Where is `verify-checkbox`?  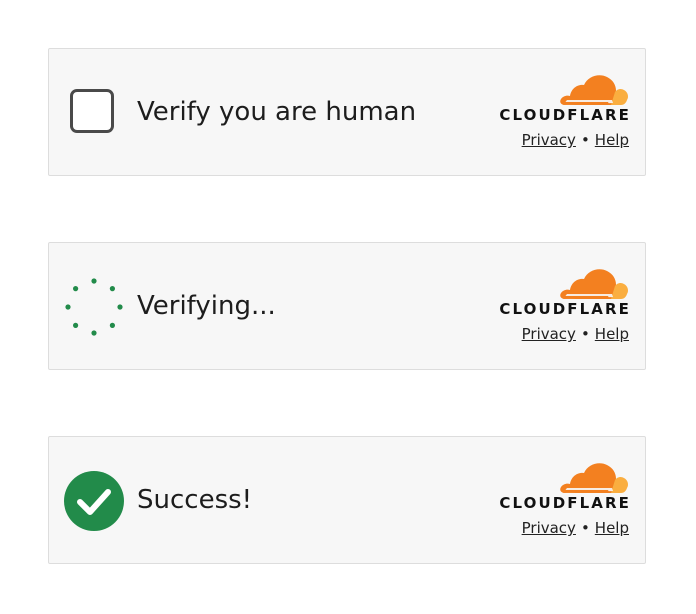 verify-checkbox is located at coordinates (92, 111).